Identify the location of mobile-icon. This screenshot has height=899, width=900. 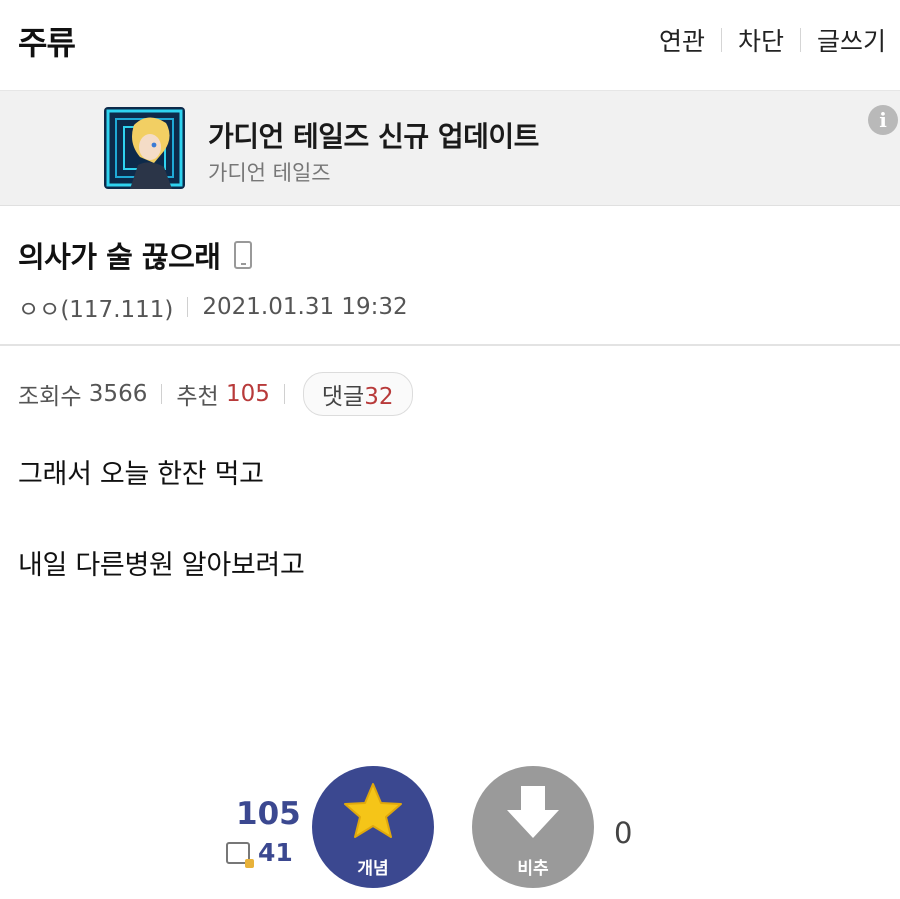
(243, 255).